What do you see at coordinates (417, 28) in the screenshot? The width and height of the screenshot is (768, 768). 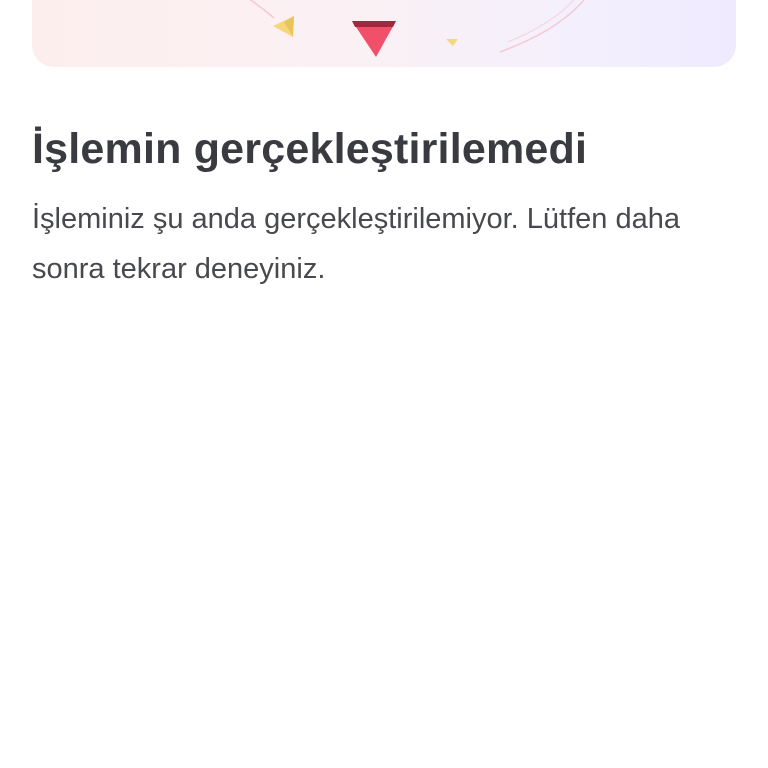 I see `error-illustration-icon` at bounding box center [417, 28].